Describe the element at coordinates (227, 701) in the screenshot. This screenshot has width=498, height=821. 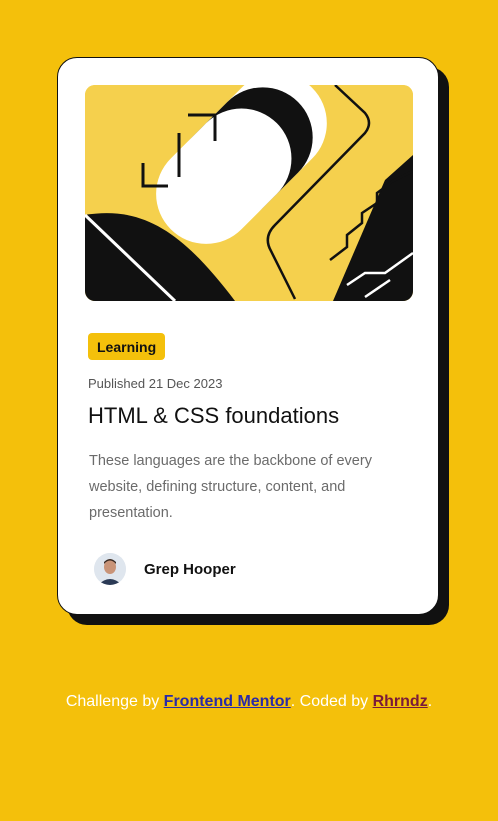
I see `frontend-mentor-link: Frontend Mentor` at that location.